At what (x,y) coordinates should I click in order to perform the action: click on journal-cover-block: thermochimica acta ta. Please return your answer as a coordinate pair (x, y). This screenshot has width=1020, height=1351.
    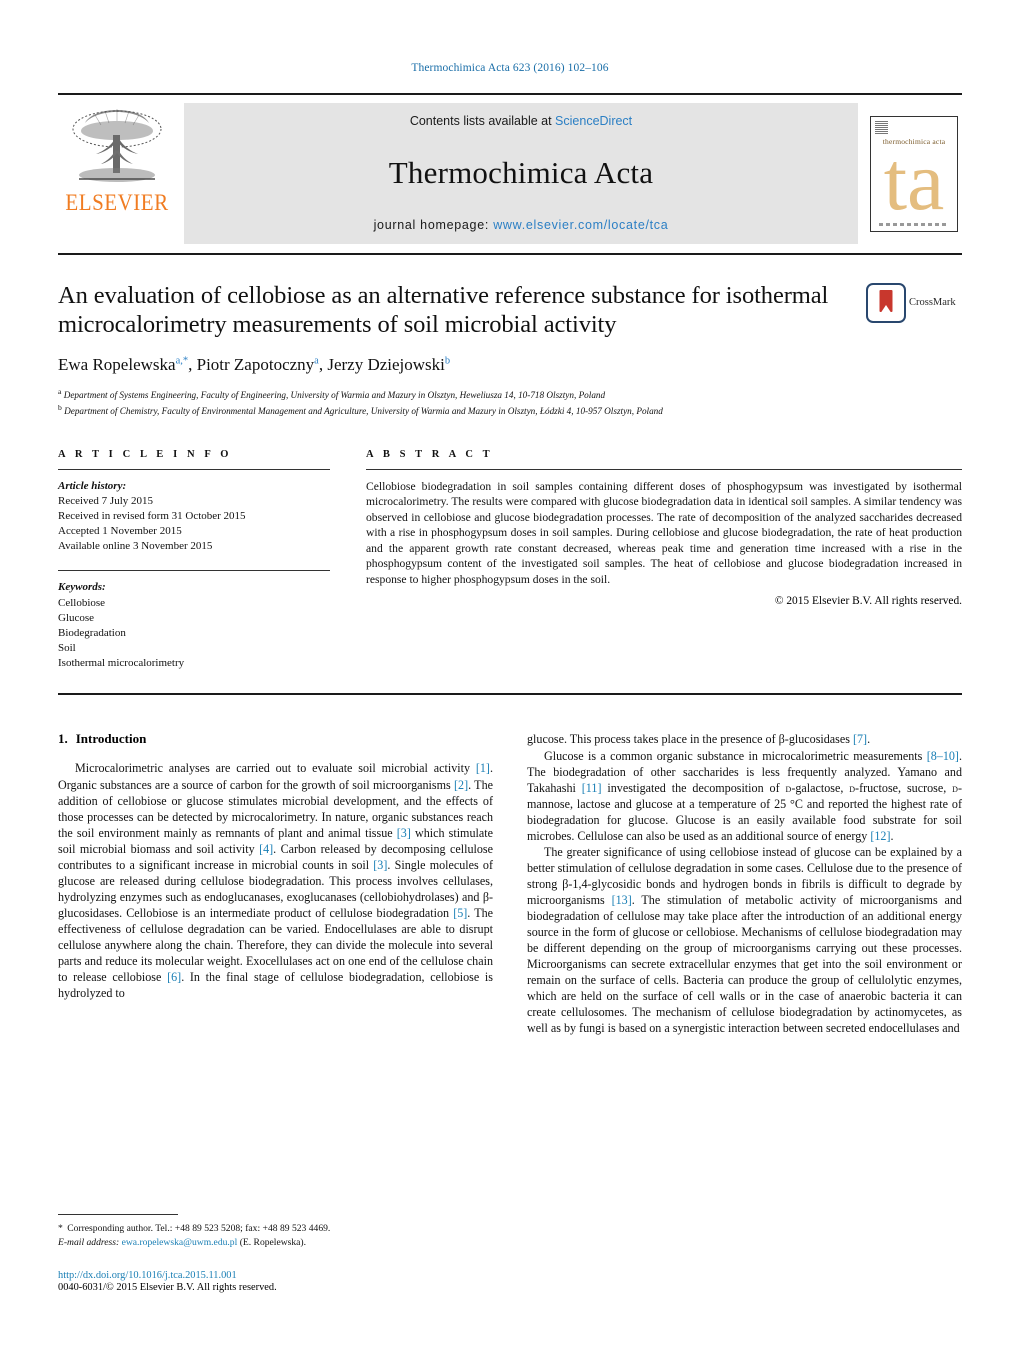
    Looking at the image, I should click on (914, 173).